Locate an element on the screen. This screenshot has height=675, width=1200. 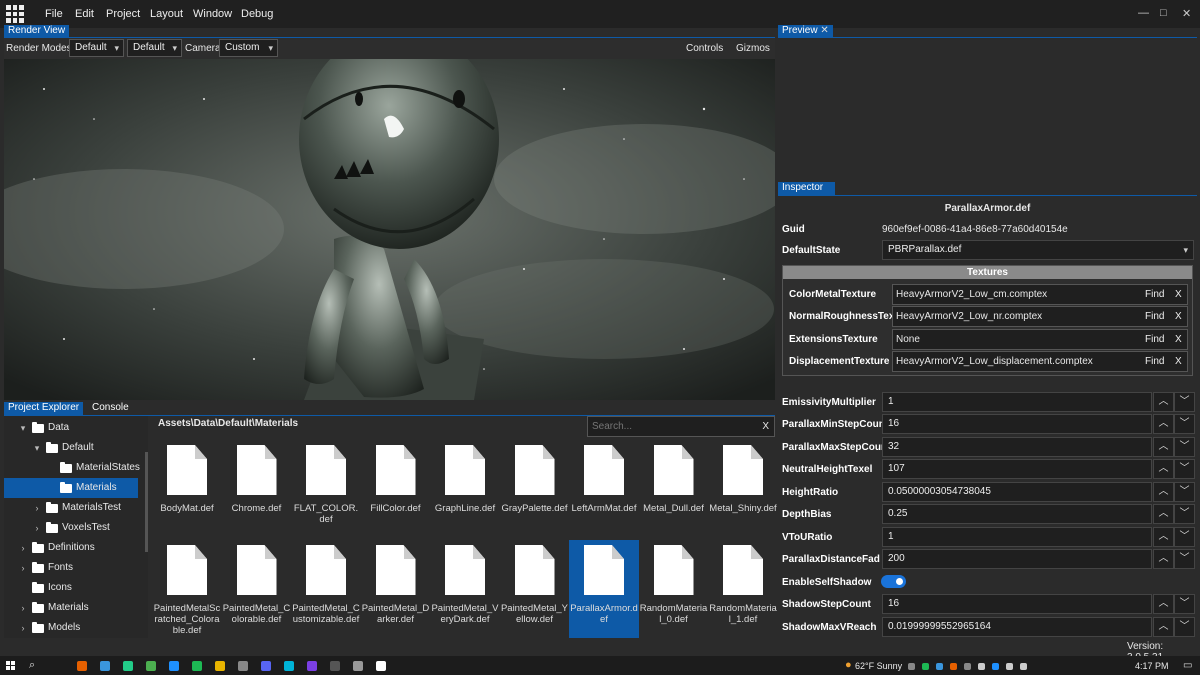
emissivity-multiplier-input: 1 is located at coordinates (1017, 402).